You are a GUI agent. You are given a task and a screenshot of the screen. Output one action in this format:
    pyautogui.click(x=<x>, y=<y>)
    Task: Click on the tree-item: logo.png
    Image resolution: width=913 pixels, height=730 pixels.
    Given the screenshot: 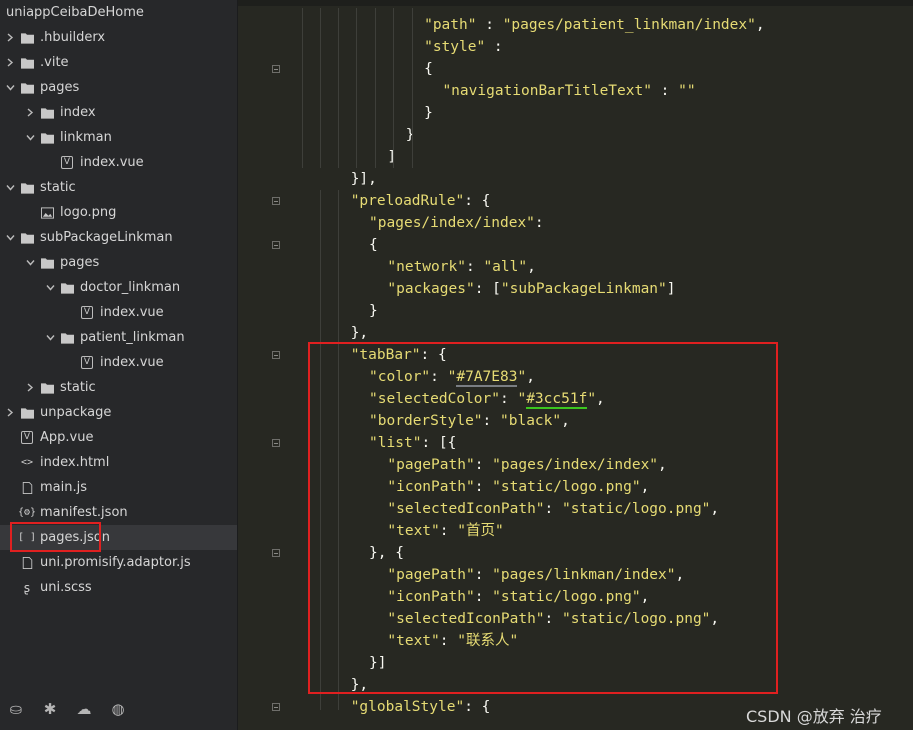 What is the action you would take?
    pyautogui.click(x=118, y=212)
    